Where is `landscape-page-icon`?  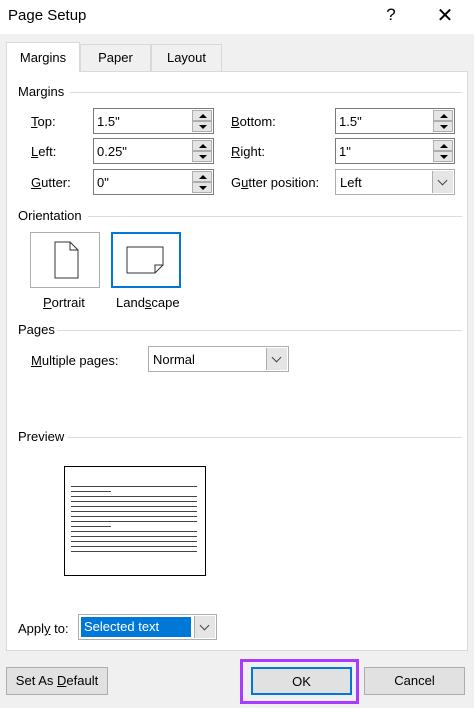
landscape-page-icon is located at coordinates (145, 260).